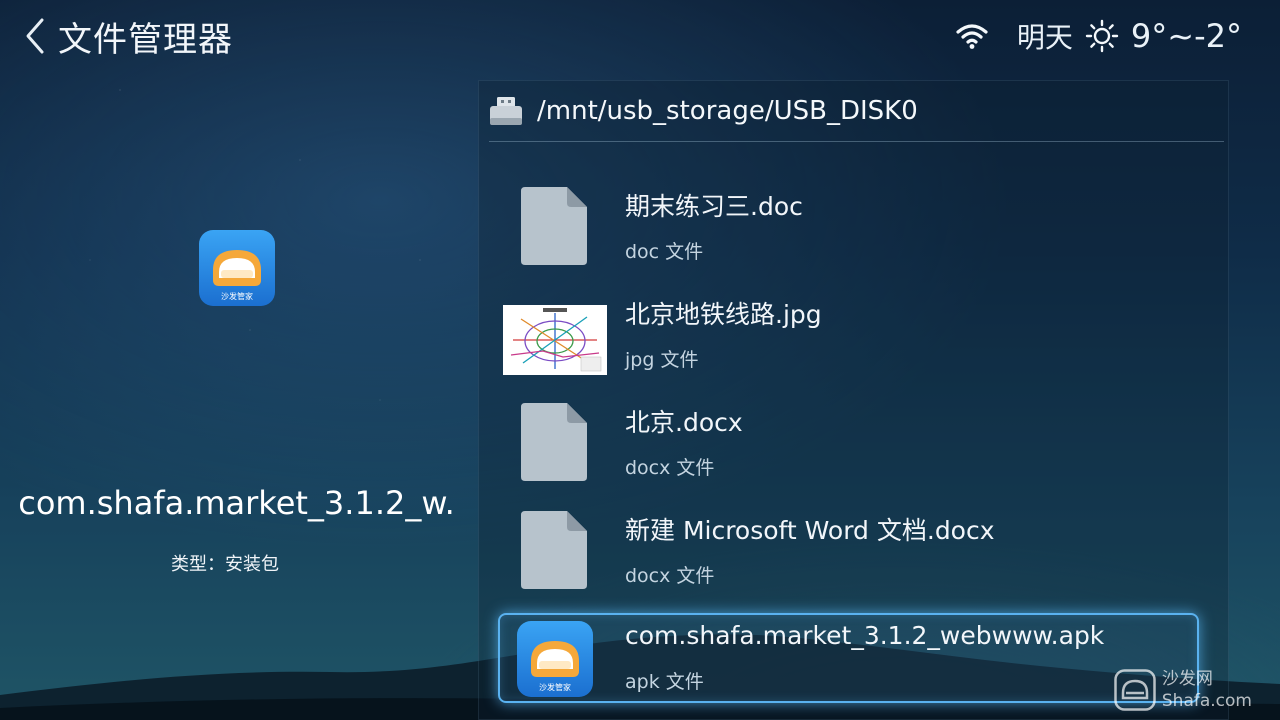 Image resolution: width=1280 pixels, height=720 pixels. Describe the element at coordinates (810, 530) in the screenshot. I see `file-name: 新建 Microsoft Word 文档.docx` at that location.